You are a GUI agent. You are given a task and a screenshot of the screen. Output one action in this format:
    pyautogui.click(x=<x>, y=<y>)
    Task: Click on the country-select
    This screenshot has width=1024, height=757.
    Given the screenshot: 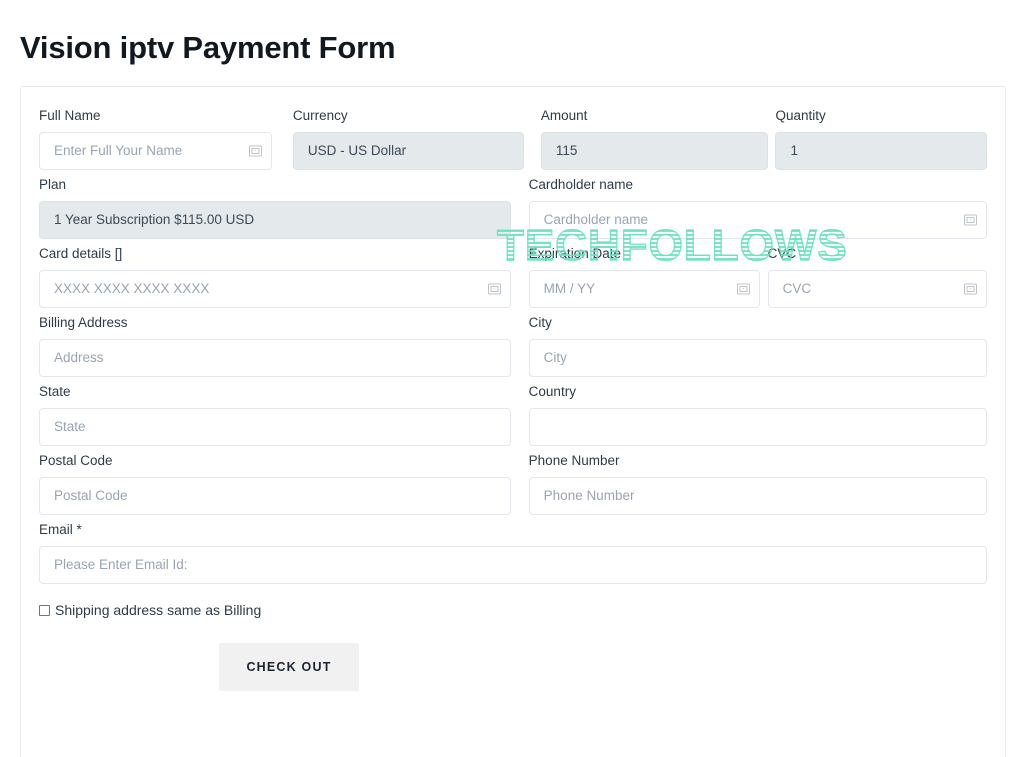 What is the action you would take?
    pyautogui.click(x=757, y=427)
    